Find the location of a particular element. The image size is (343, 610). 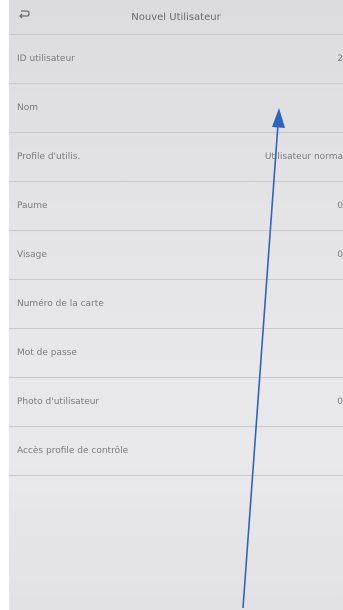

row-label: Paume is located at coordinates (32, 206).